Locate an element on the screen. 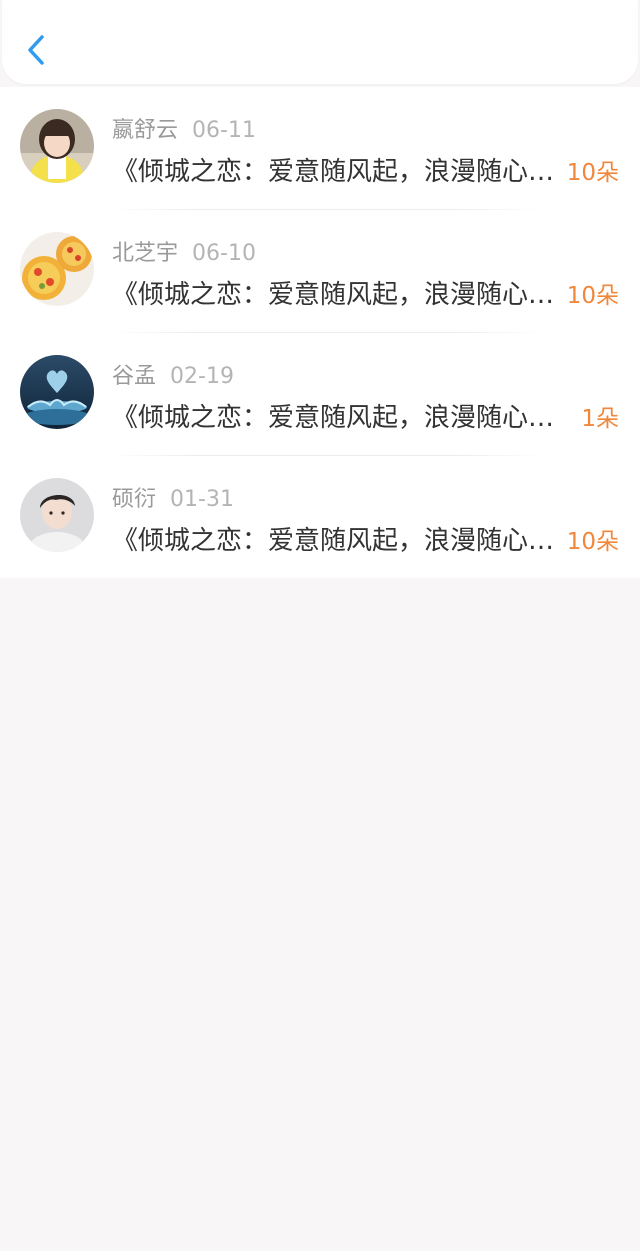  gift-date: 02-19 is located at coordinates (202, 376).